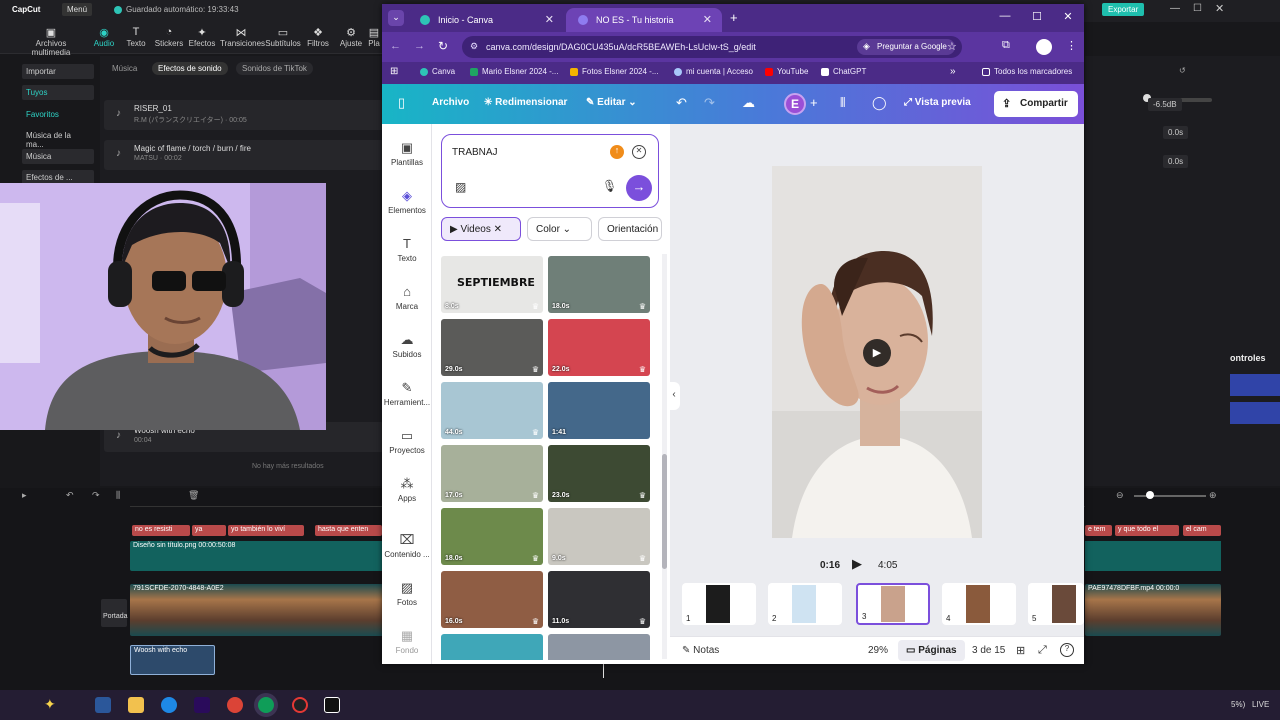  What do you see at coordinates (674, 396) in the screenshot?
I see `collapse-panel-icon: ‹` at bounding box center [674, 396].